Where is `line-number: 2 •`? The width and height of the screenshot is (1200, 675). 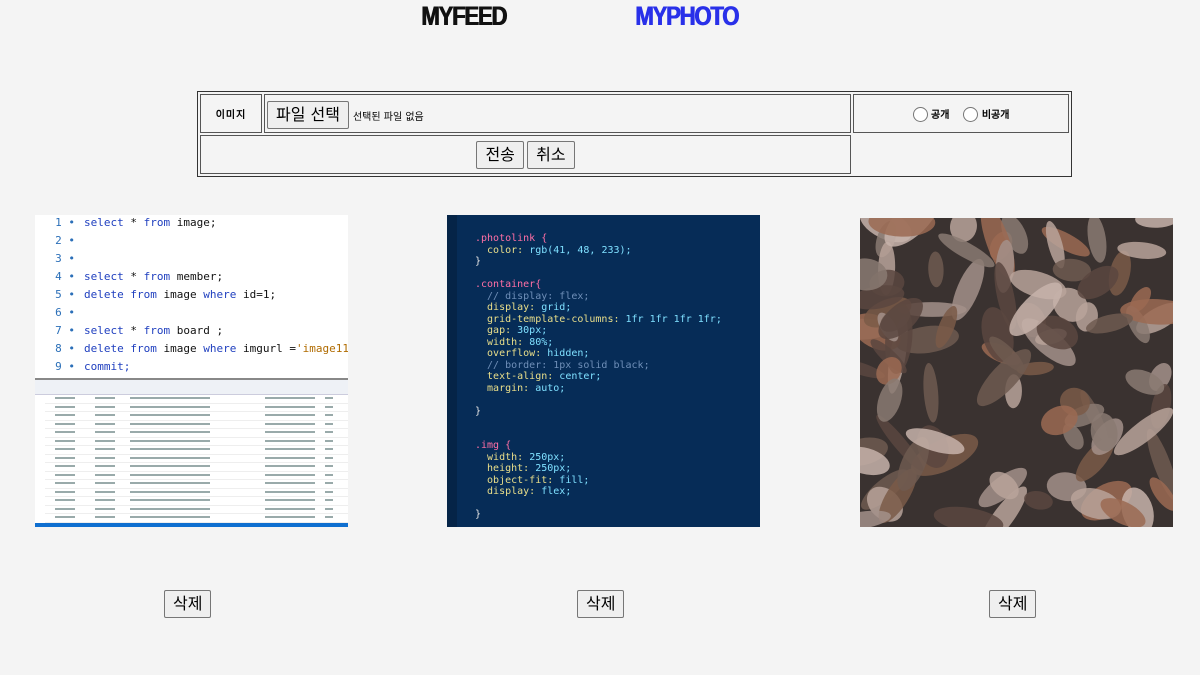 line-number: 2 • is located at coordinates (65, 240).